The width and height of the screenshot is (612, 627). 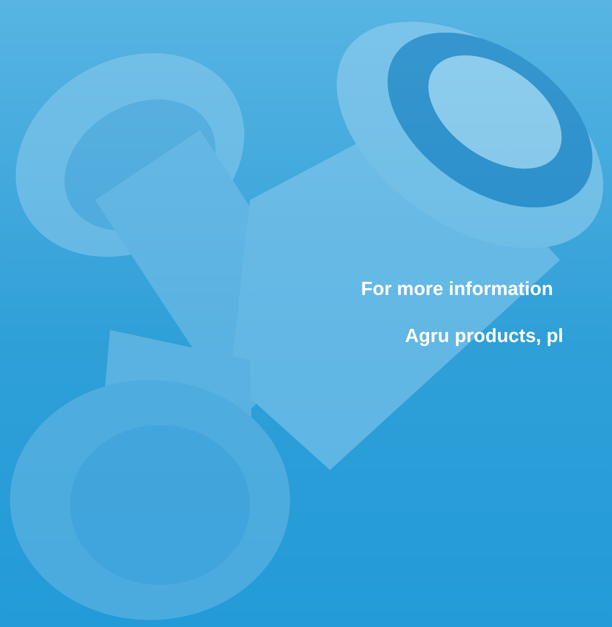 What do you see at coordinates (457, 289) in the screenshot?
I see `info-text: For more information` at bounding box center [457, 289].